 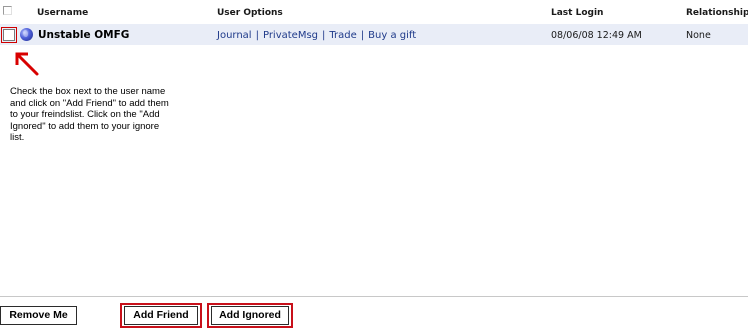 I want to click on user-options-links: Journal | PrivateMsg | Trade | Buy a gift, so click(x=316, y=35).